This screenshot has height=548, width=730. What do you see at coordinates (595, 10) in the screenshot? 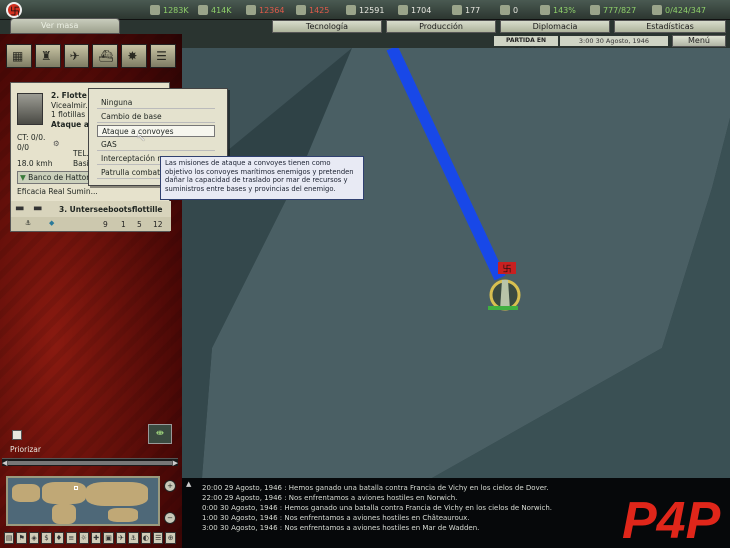
I see `manpower-icon` at bounding box center [595, 10].